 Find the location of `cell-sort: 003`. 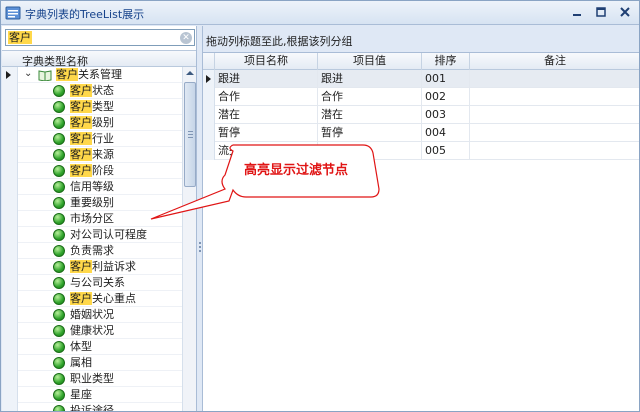

cell-sort: 003 is located at coordinates (446, 115).